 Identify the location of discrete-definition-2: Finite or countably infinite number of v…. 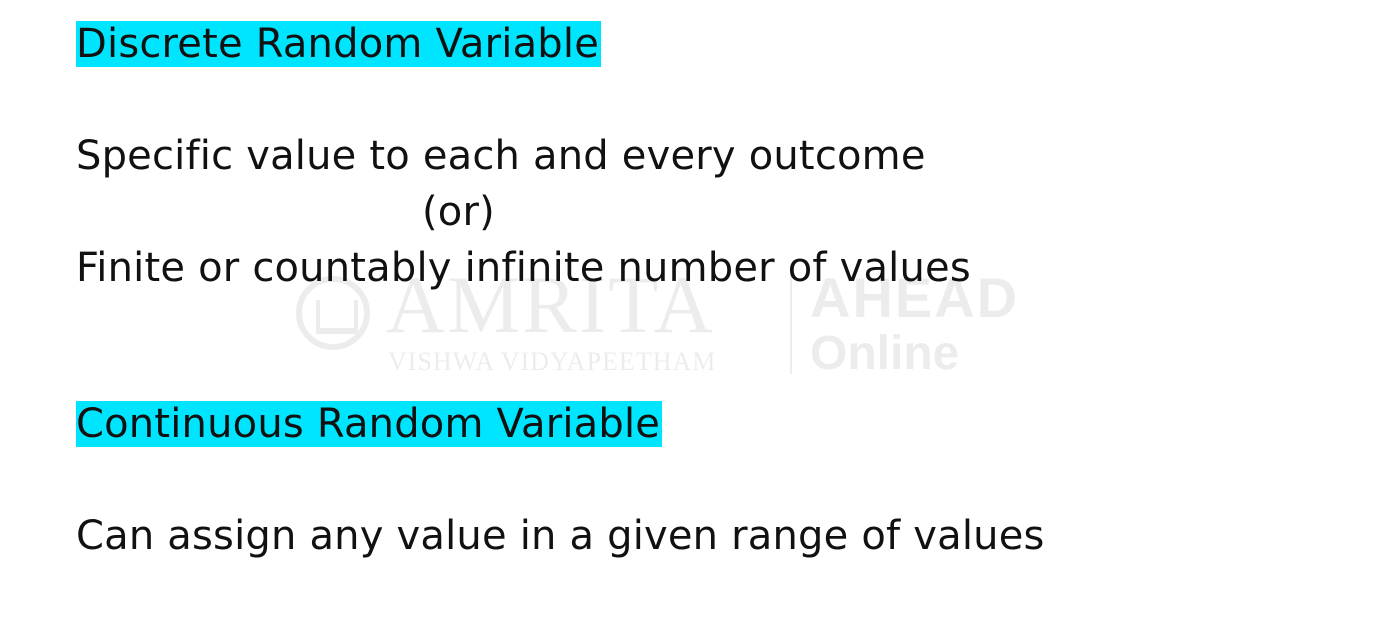
(523, 268).